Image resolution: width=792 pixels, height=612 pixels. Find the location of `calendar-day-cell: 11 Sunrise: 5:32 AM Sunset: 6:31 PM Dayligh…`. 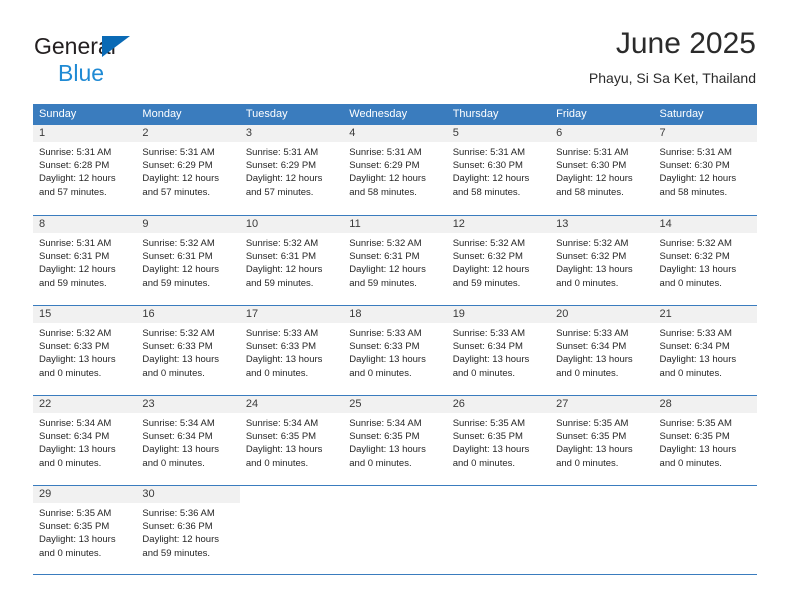

calendar-day-cell: 11 Sunrise: 5:32 AM Sunset: 6:31 PM Dayligh… is located at coordinates (395, 260).